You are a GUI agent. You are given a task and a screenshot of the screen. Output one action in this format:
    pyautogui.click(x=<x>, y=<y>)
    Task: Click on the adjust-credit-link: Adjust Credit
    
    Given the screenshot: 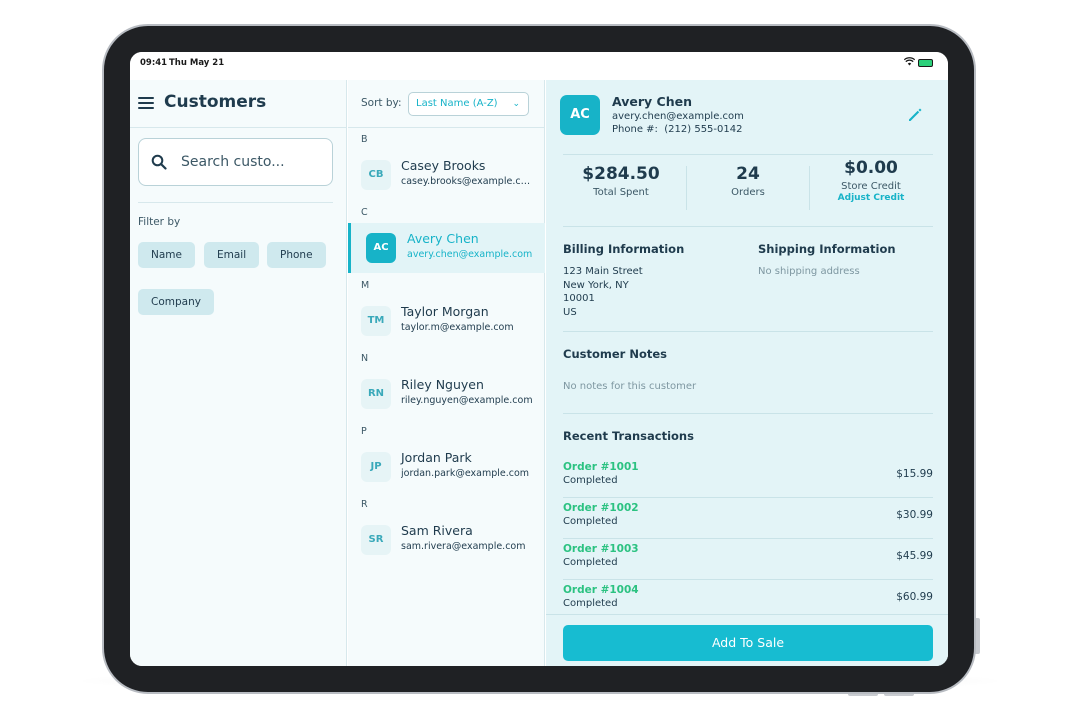 What is the action you would take?
    pyautogui.click(x=871, y=198)
    